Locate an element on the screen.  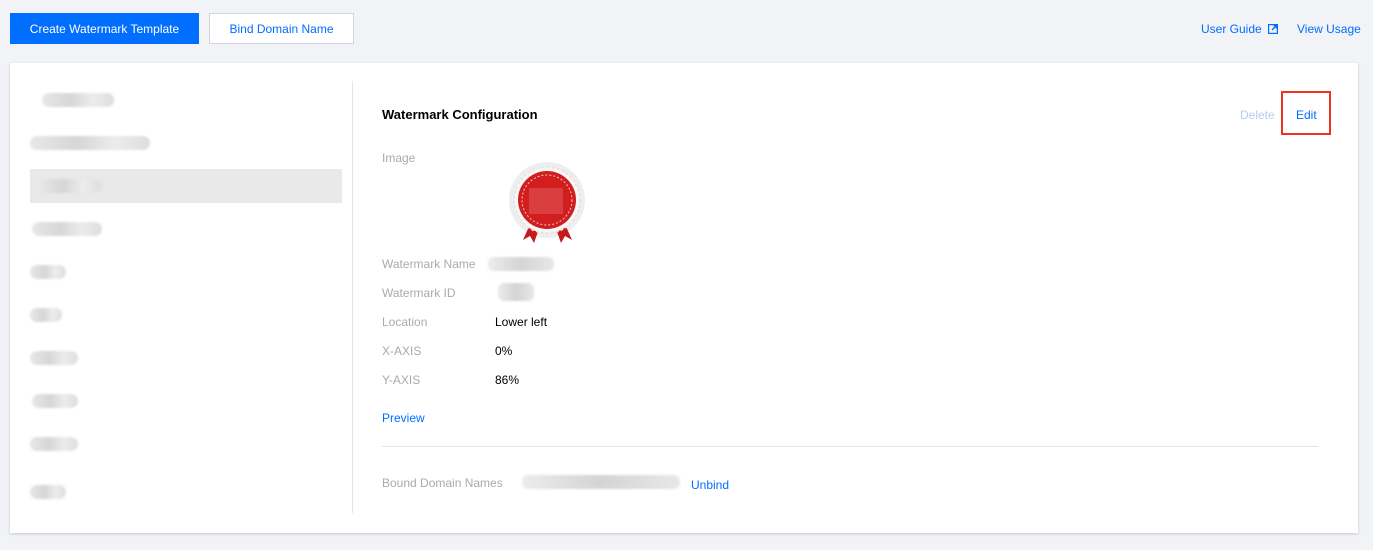
horizontal-divider is located at coordinates (850, 446).